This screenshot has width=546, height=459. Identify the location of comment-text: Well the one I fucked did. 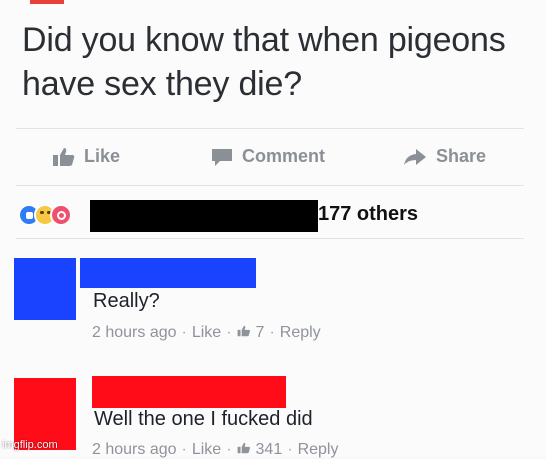
(203, 419).